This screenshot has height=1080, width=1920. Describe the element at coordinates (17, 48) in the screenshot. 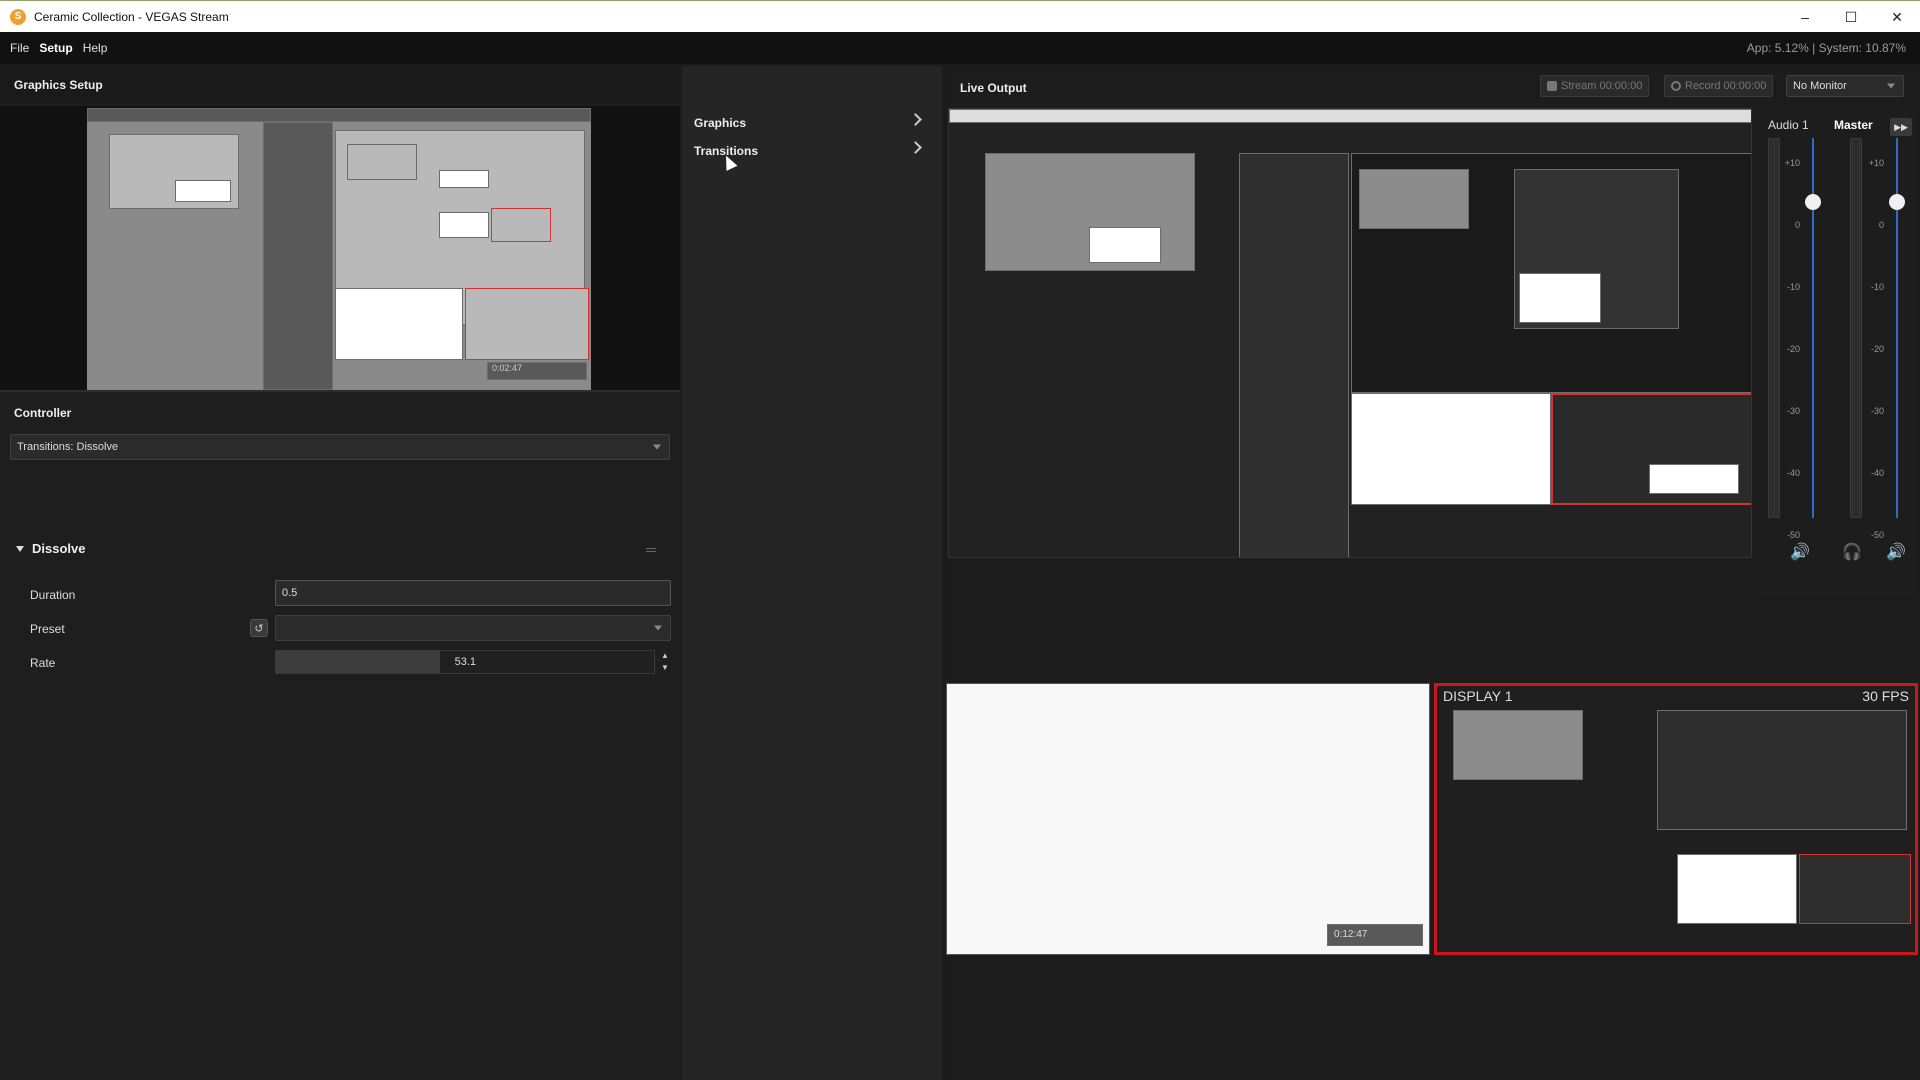

I see `menu-file: File` at that location.